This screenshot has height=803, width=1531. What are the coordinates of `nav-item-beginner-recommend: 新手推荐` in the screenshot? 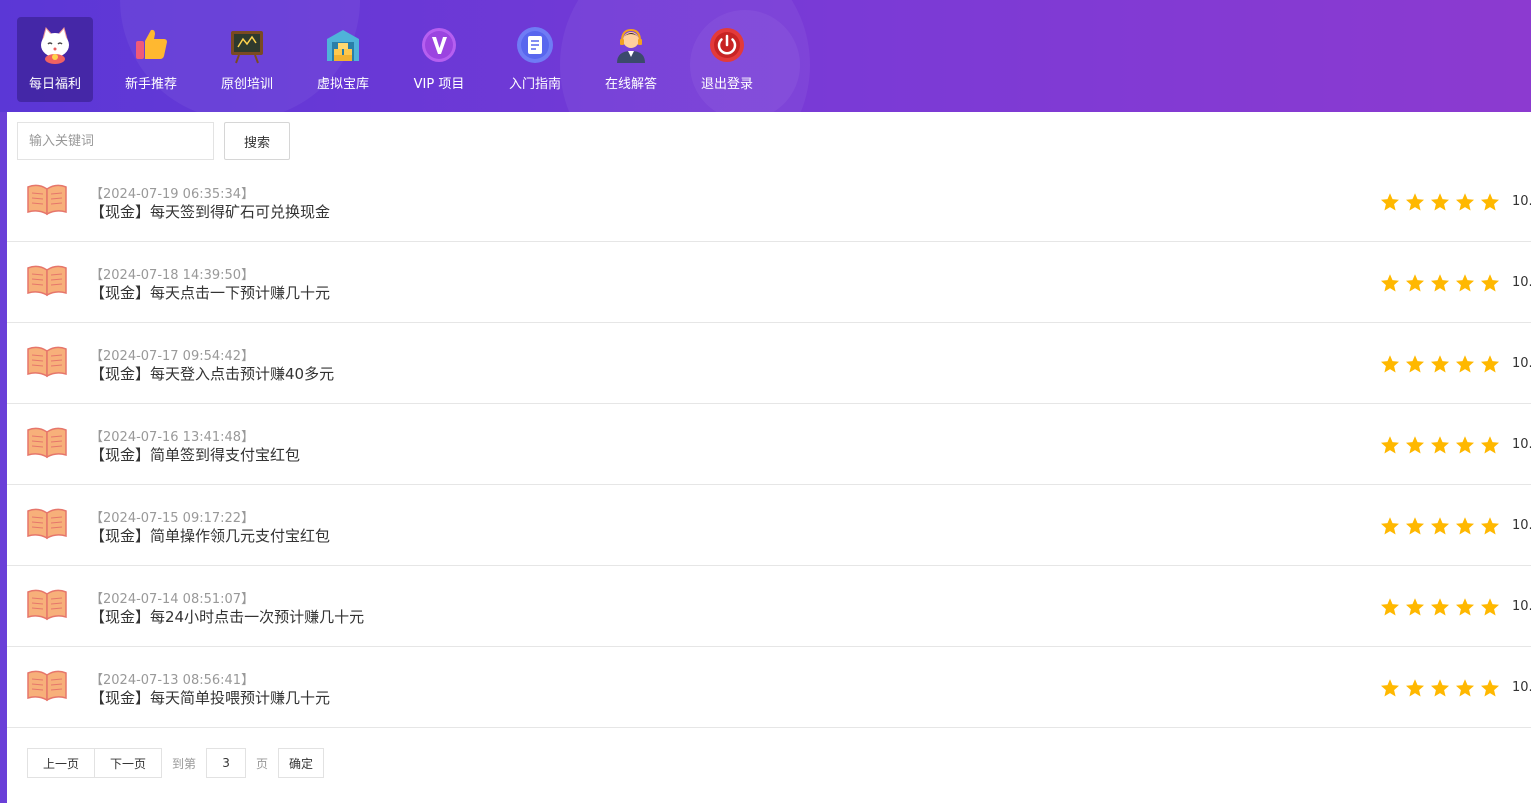 It's located at (151, 59).